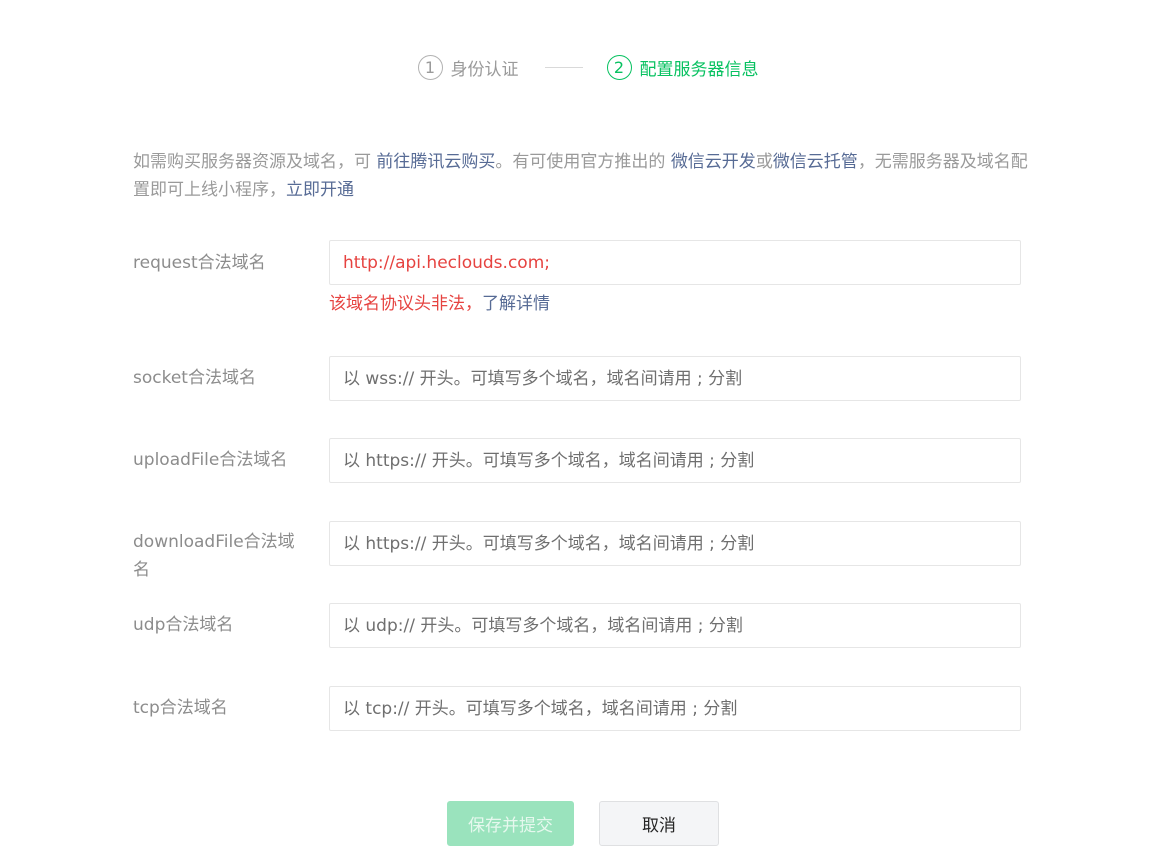 This screenshot has width=1176, height=868. What do you see at coordinates (675, 543) in the screenshot?
I see `downloadfile-domain-input` at bounding box center [675, 543].